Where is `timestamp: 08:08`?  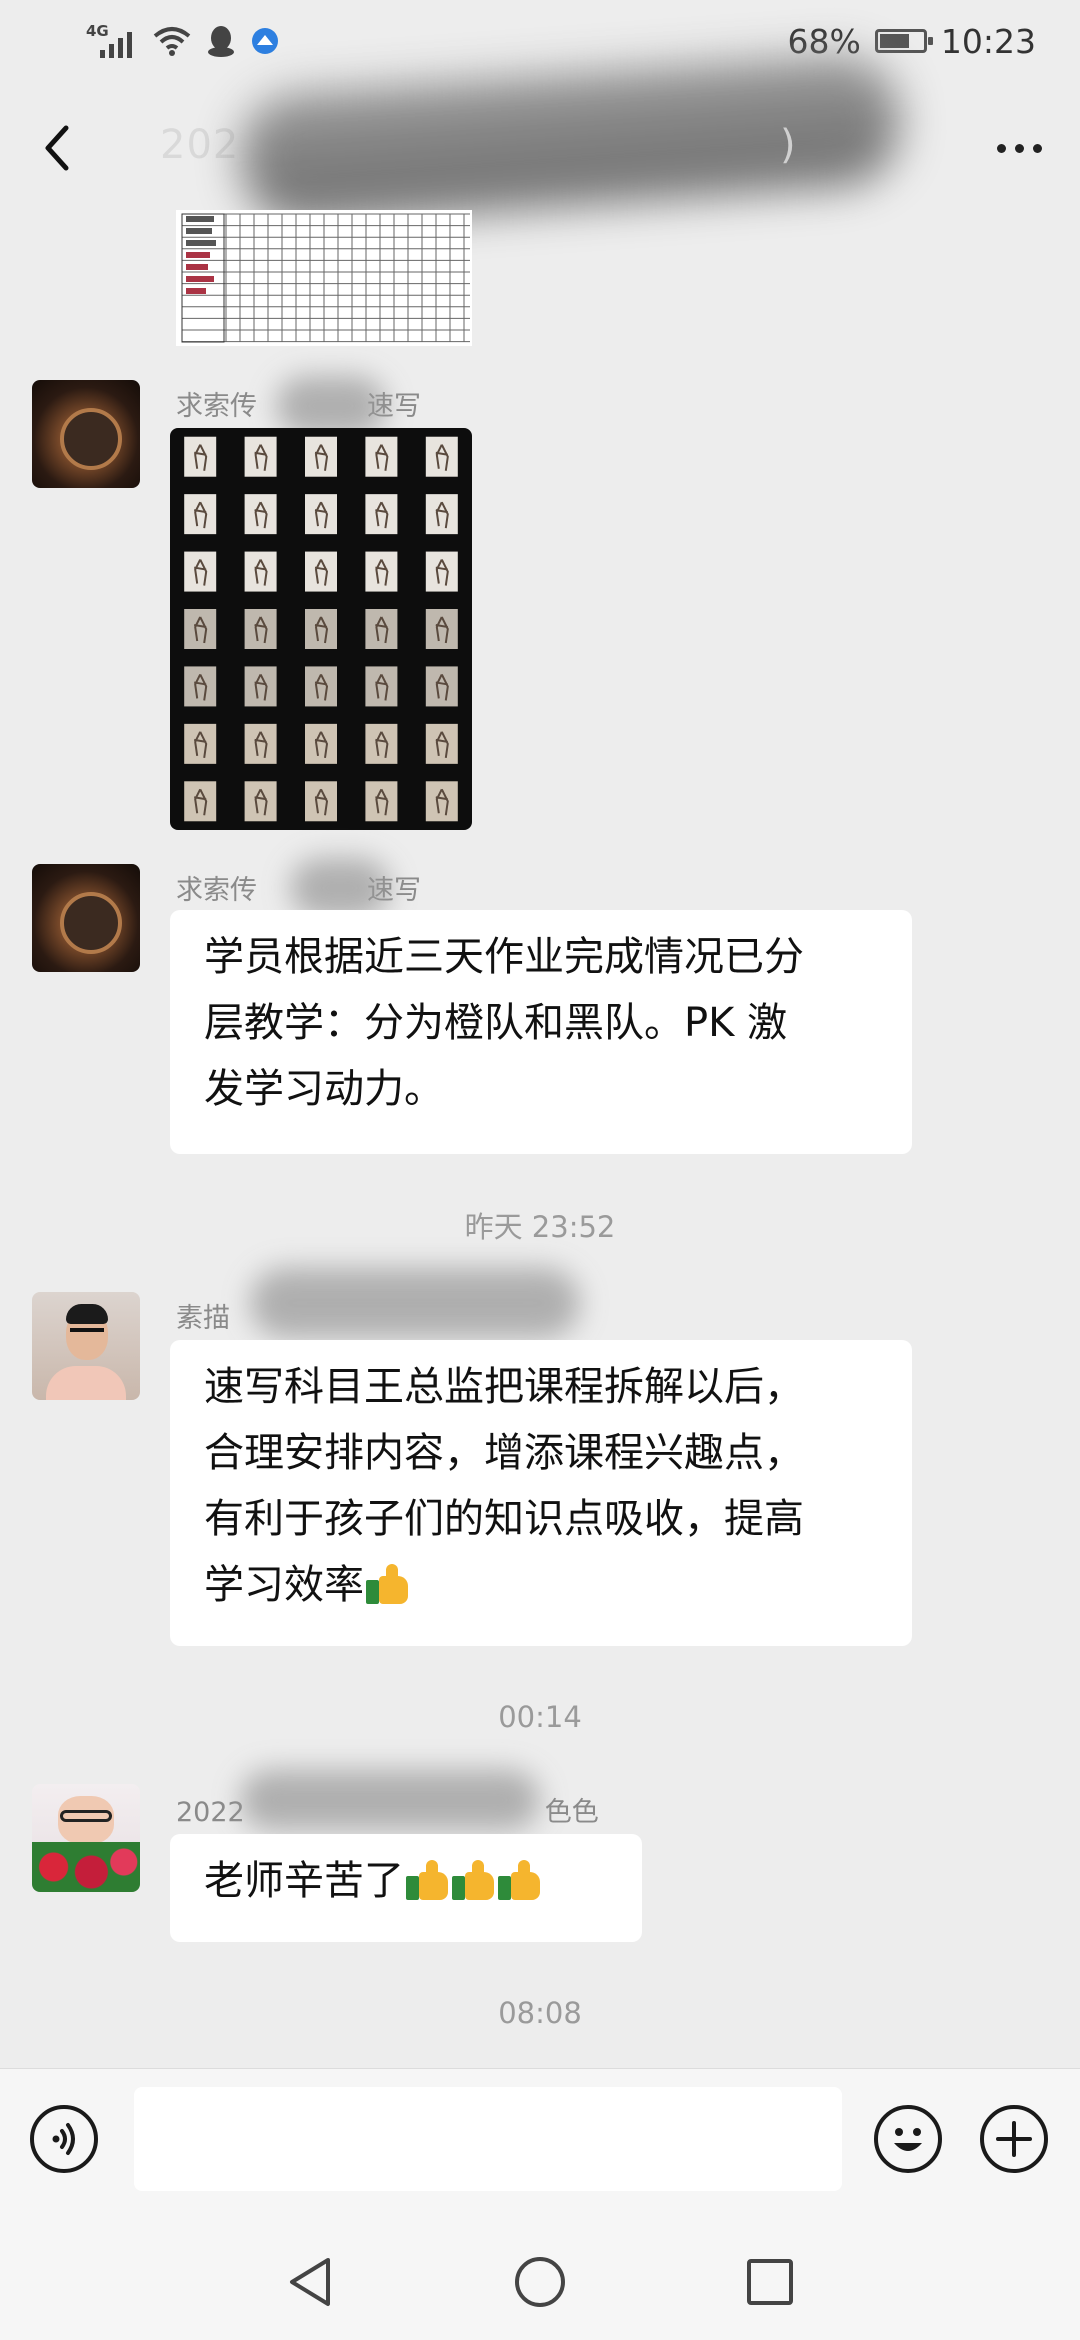
timestamp: 08:08 is located at coordinates (540, 2013).